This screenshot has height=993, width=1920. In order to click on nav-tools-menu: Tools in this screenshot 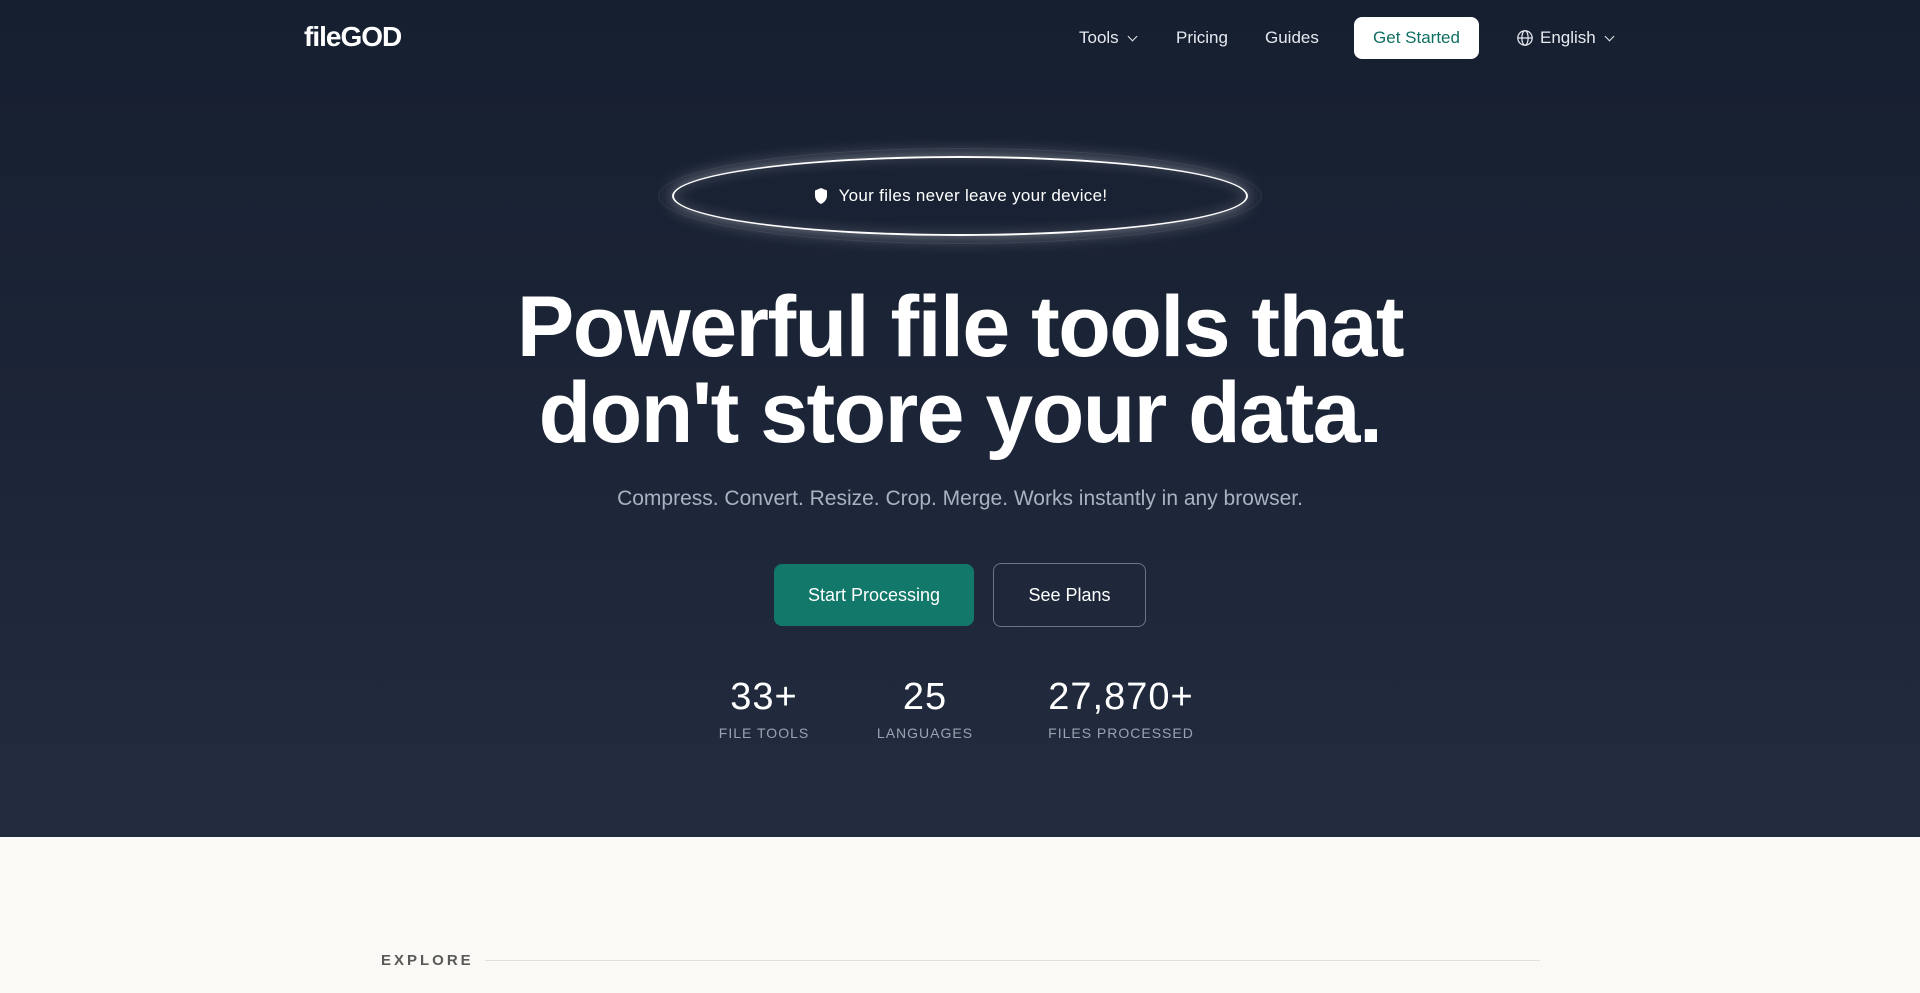, I will do `click(1108, 38)`.